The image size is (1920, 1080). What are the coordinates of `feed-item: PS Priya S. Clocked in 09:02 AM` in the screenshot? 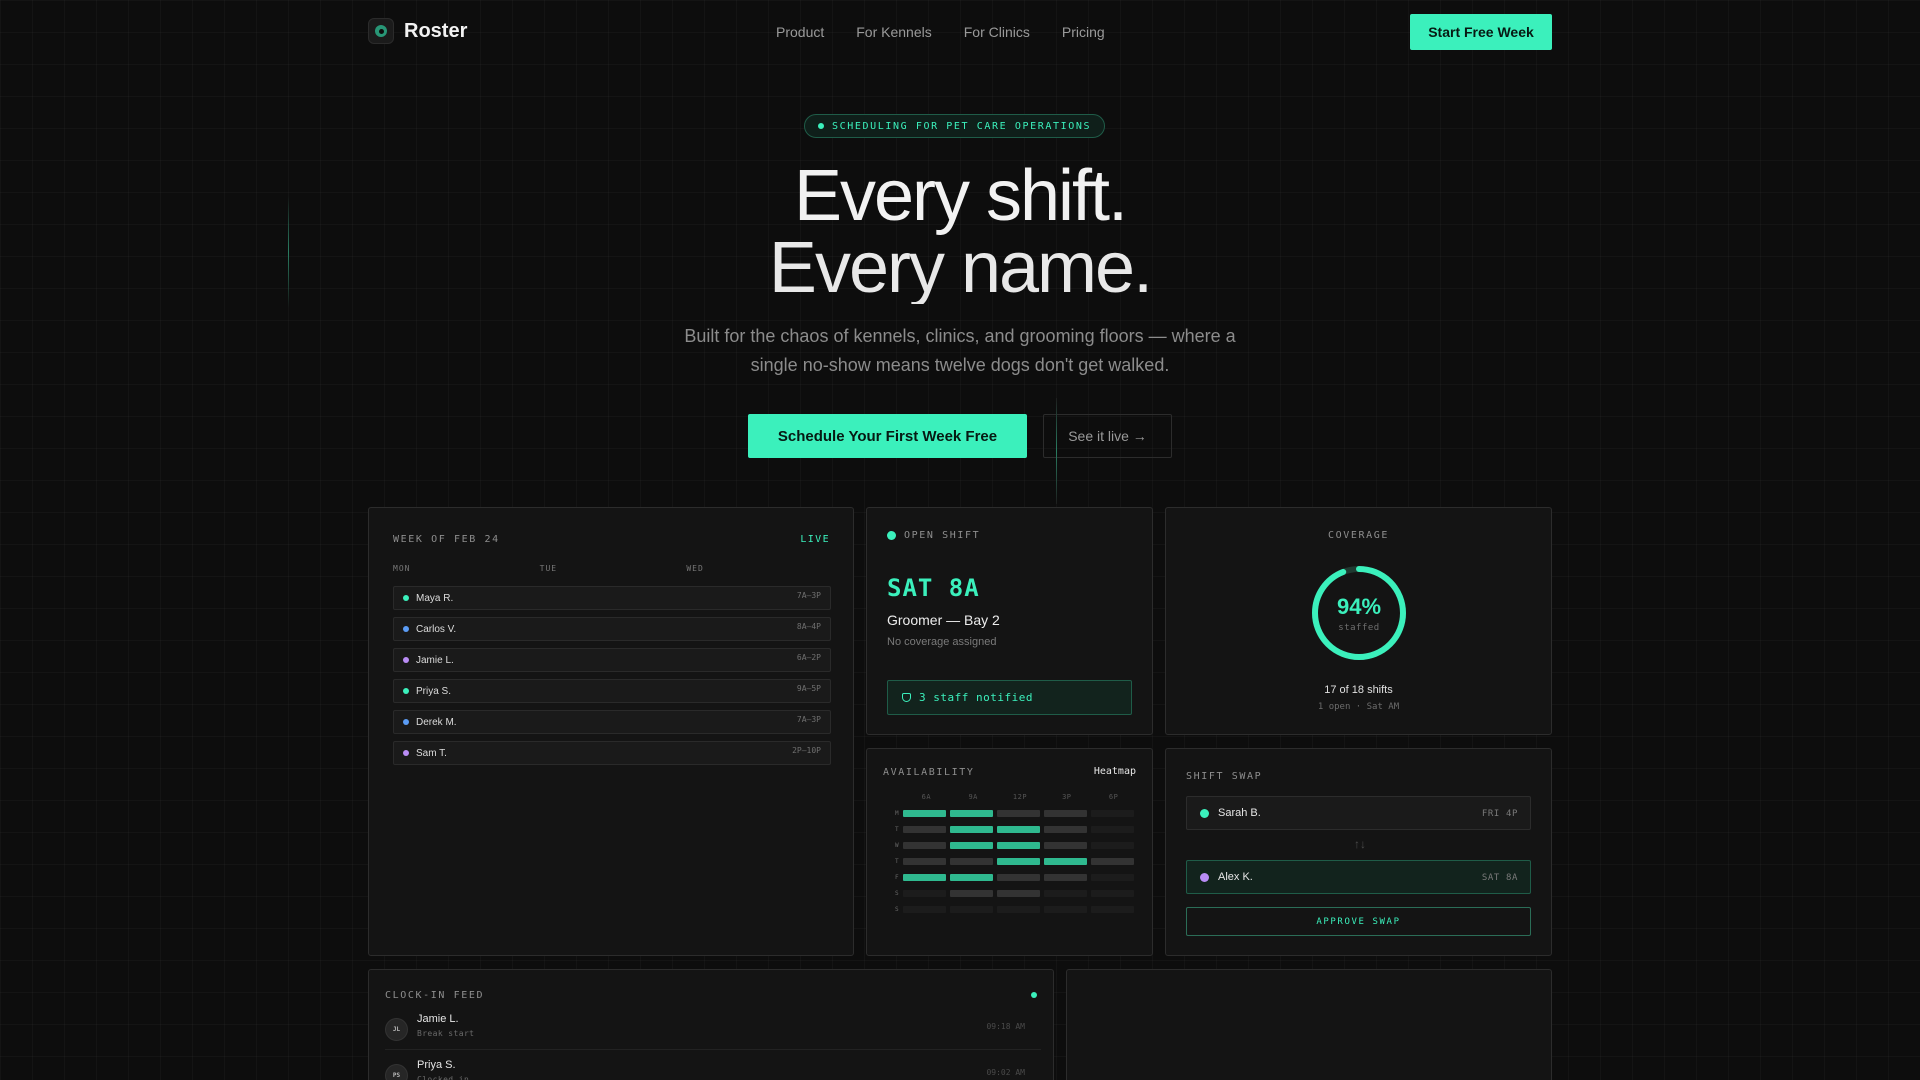 It's located at (713, 1068).